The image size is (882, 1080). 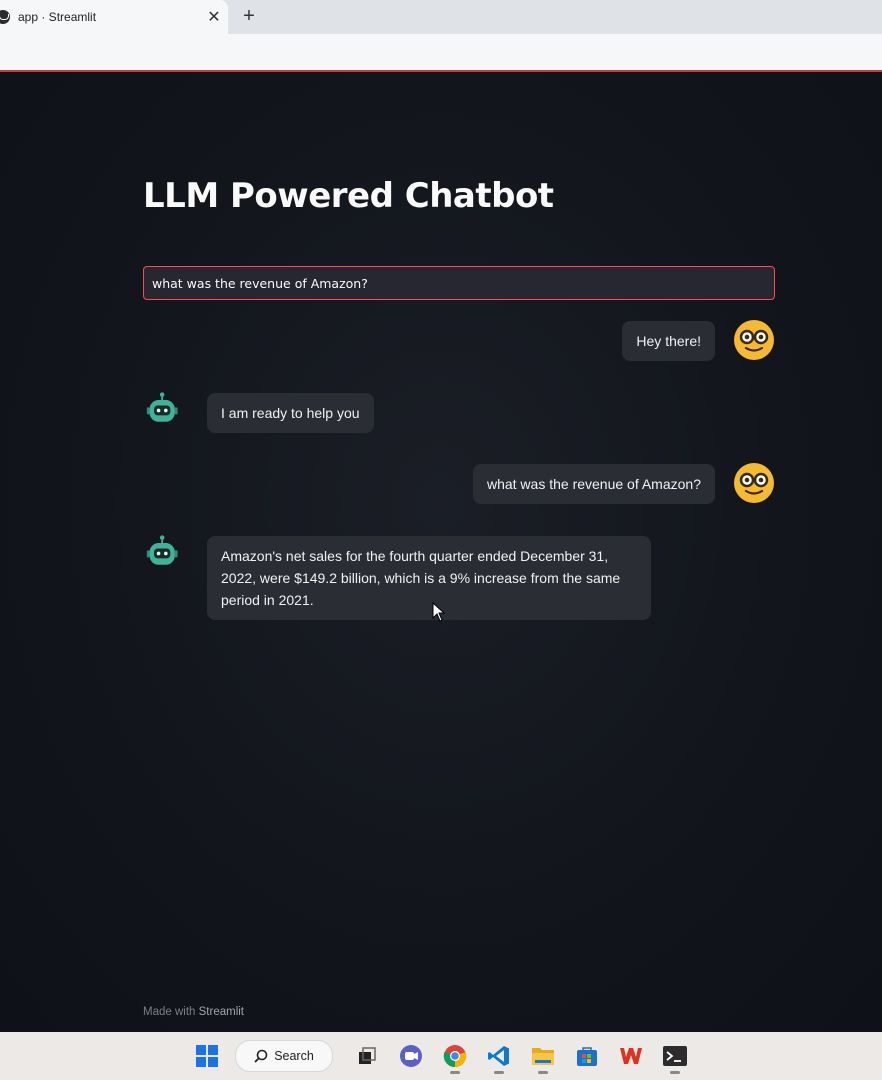 What do you see at coordinates (249, 16) in the screenshot?
I see `new-tab-button: +` at bounding box center [249, 16].